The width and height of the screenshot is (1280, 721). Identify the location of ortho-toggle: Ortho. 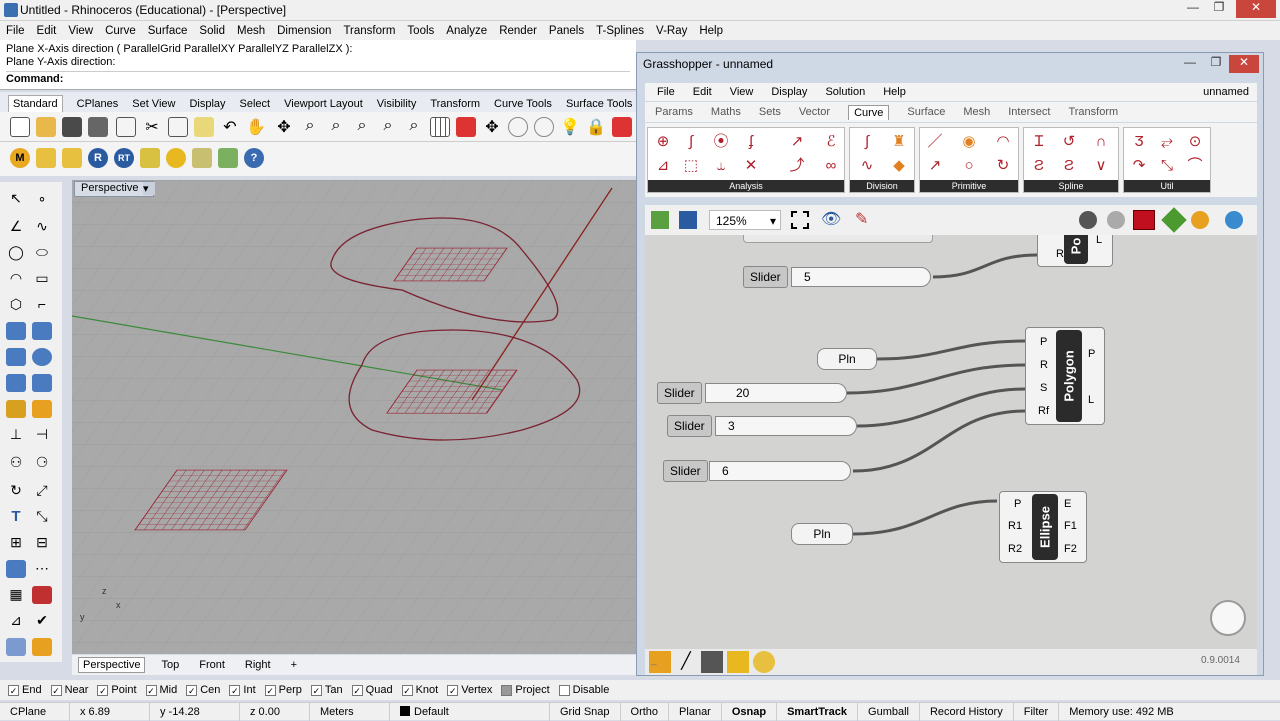
(645, 711).